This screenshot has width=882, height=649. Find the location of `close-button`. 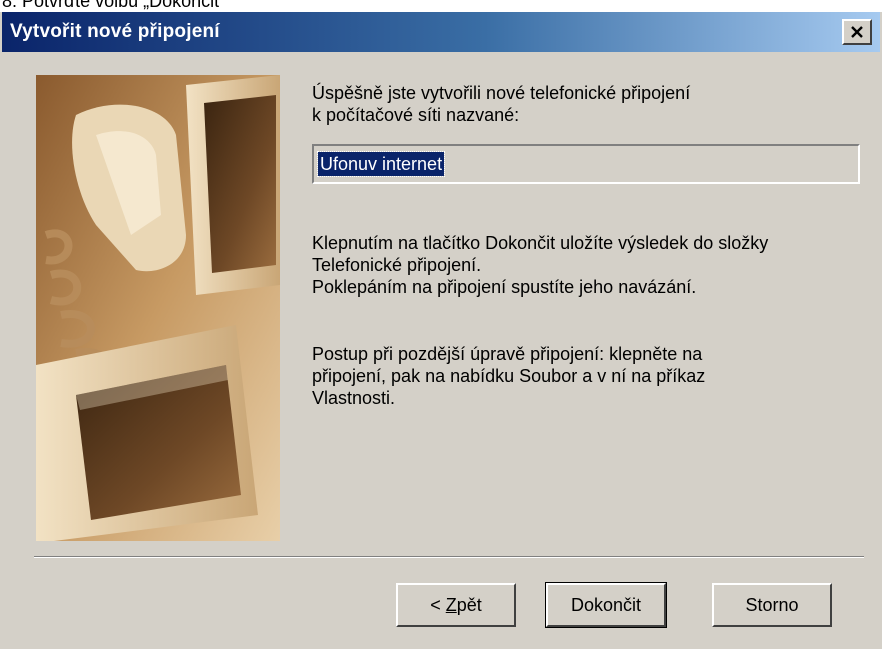

close-button is located at coordinates (857, 32).